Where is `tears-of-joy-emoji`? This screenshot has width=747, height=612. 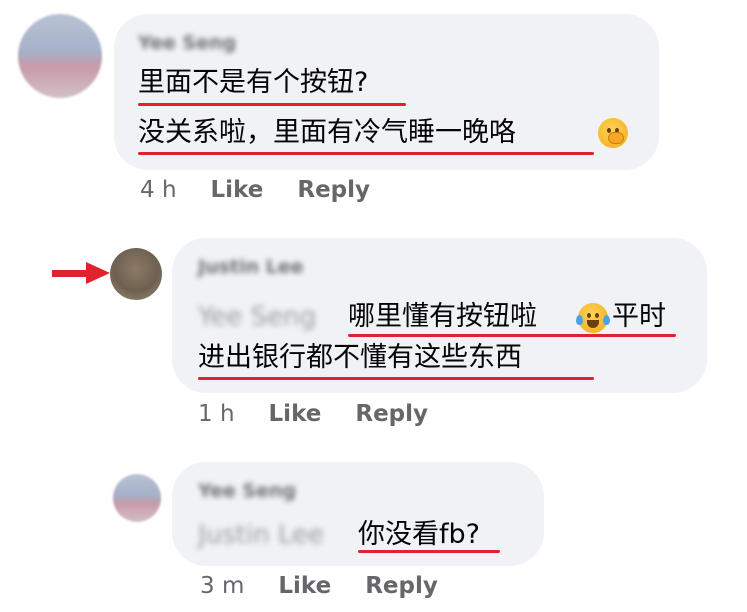 tears-of-joy-emoji is located at coordinates (593, 318).